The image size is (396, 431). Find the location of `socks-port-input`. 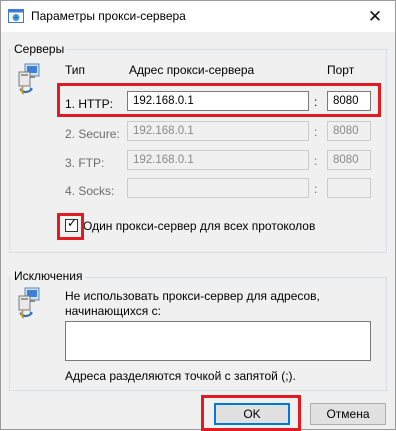

socks-port-input is located at coordinates (349, 188).